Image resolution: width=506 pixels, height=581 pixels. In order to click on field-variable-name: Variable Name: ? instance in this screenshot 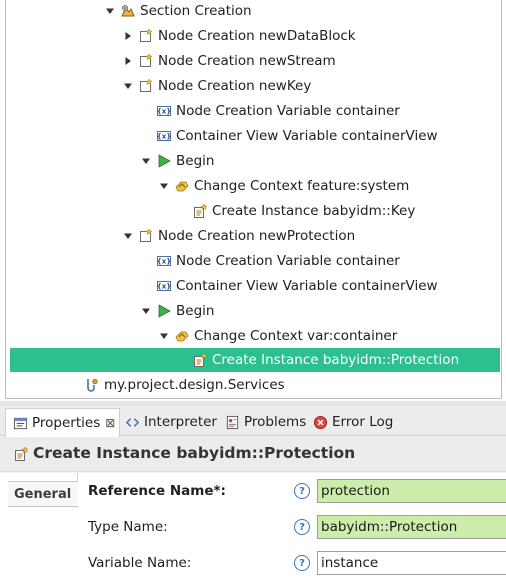, I will do `click(297, 563)`.